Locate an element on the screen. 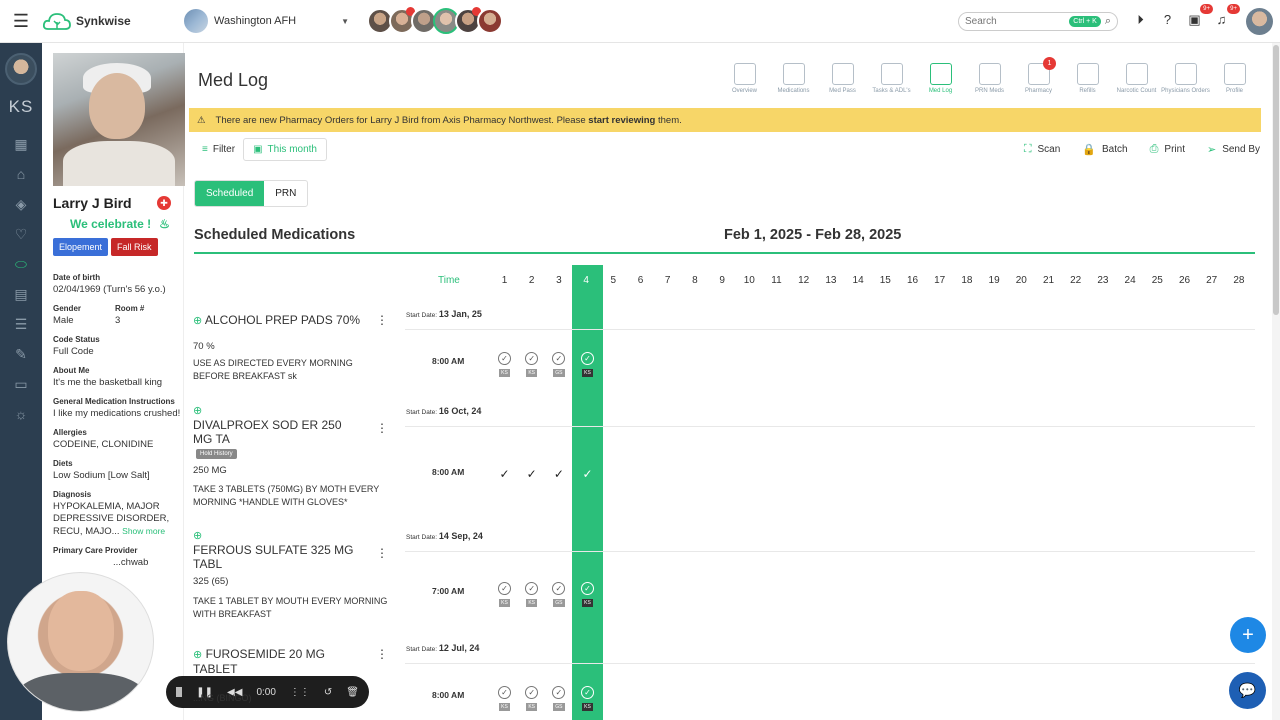  bell-icon: ♫ 9+ is located at coordinates (1226, 16).